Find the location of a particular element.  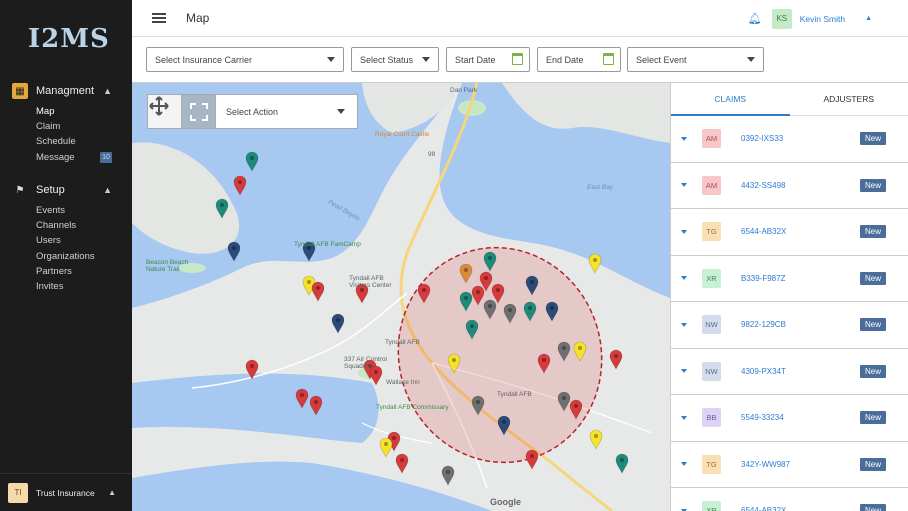

sidebar-item-map: Map is located at coordinates (84, 111).